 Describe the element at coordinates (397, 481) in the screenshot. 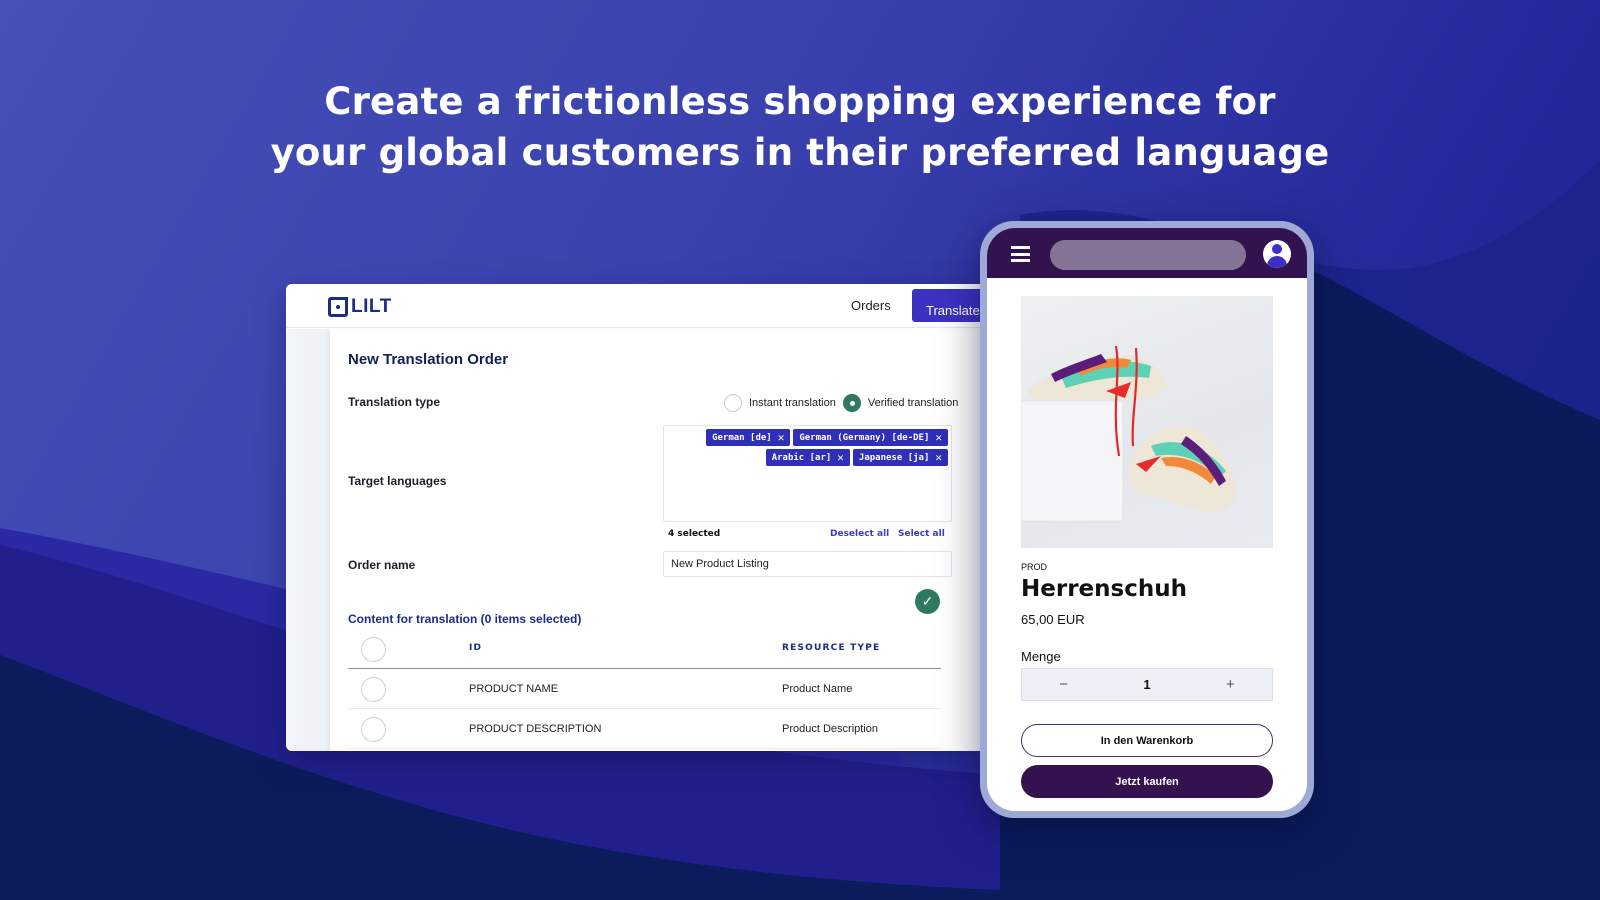

I see `target-languages-label: Target languages` at that location.